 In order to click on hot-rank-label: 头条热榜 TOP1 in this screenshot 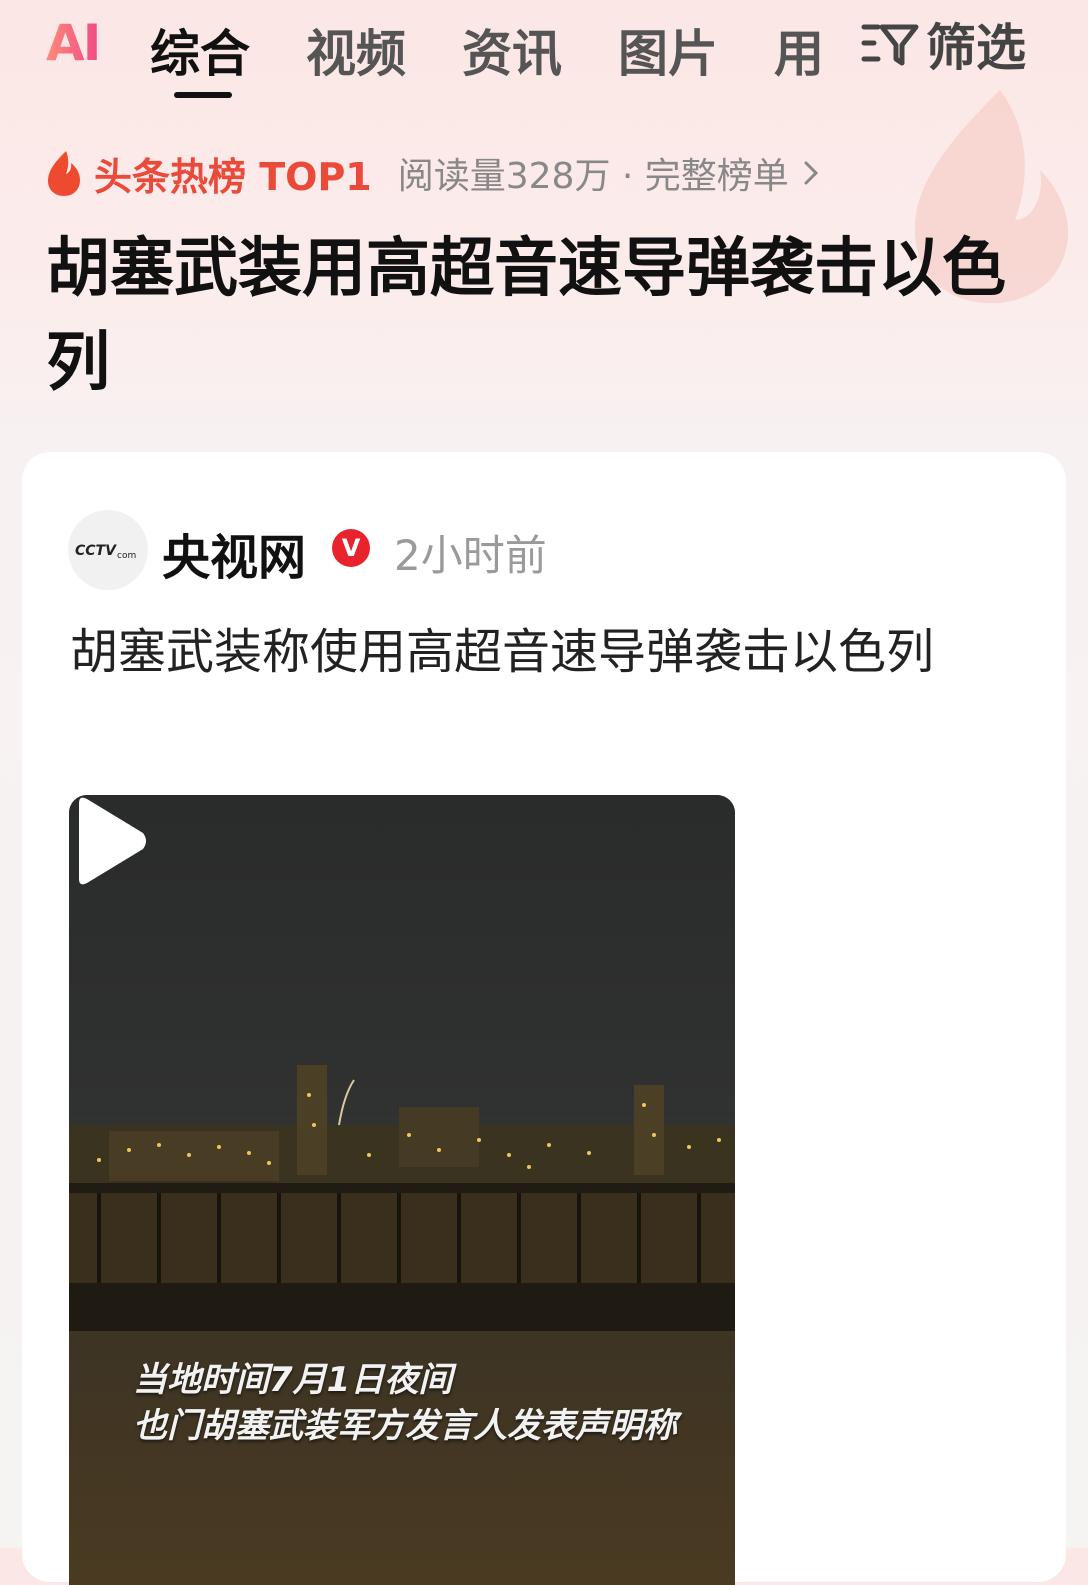, I will do `click(233, 176)`.